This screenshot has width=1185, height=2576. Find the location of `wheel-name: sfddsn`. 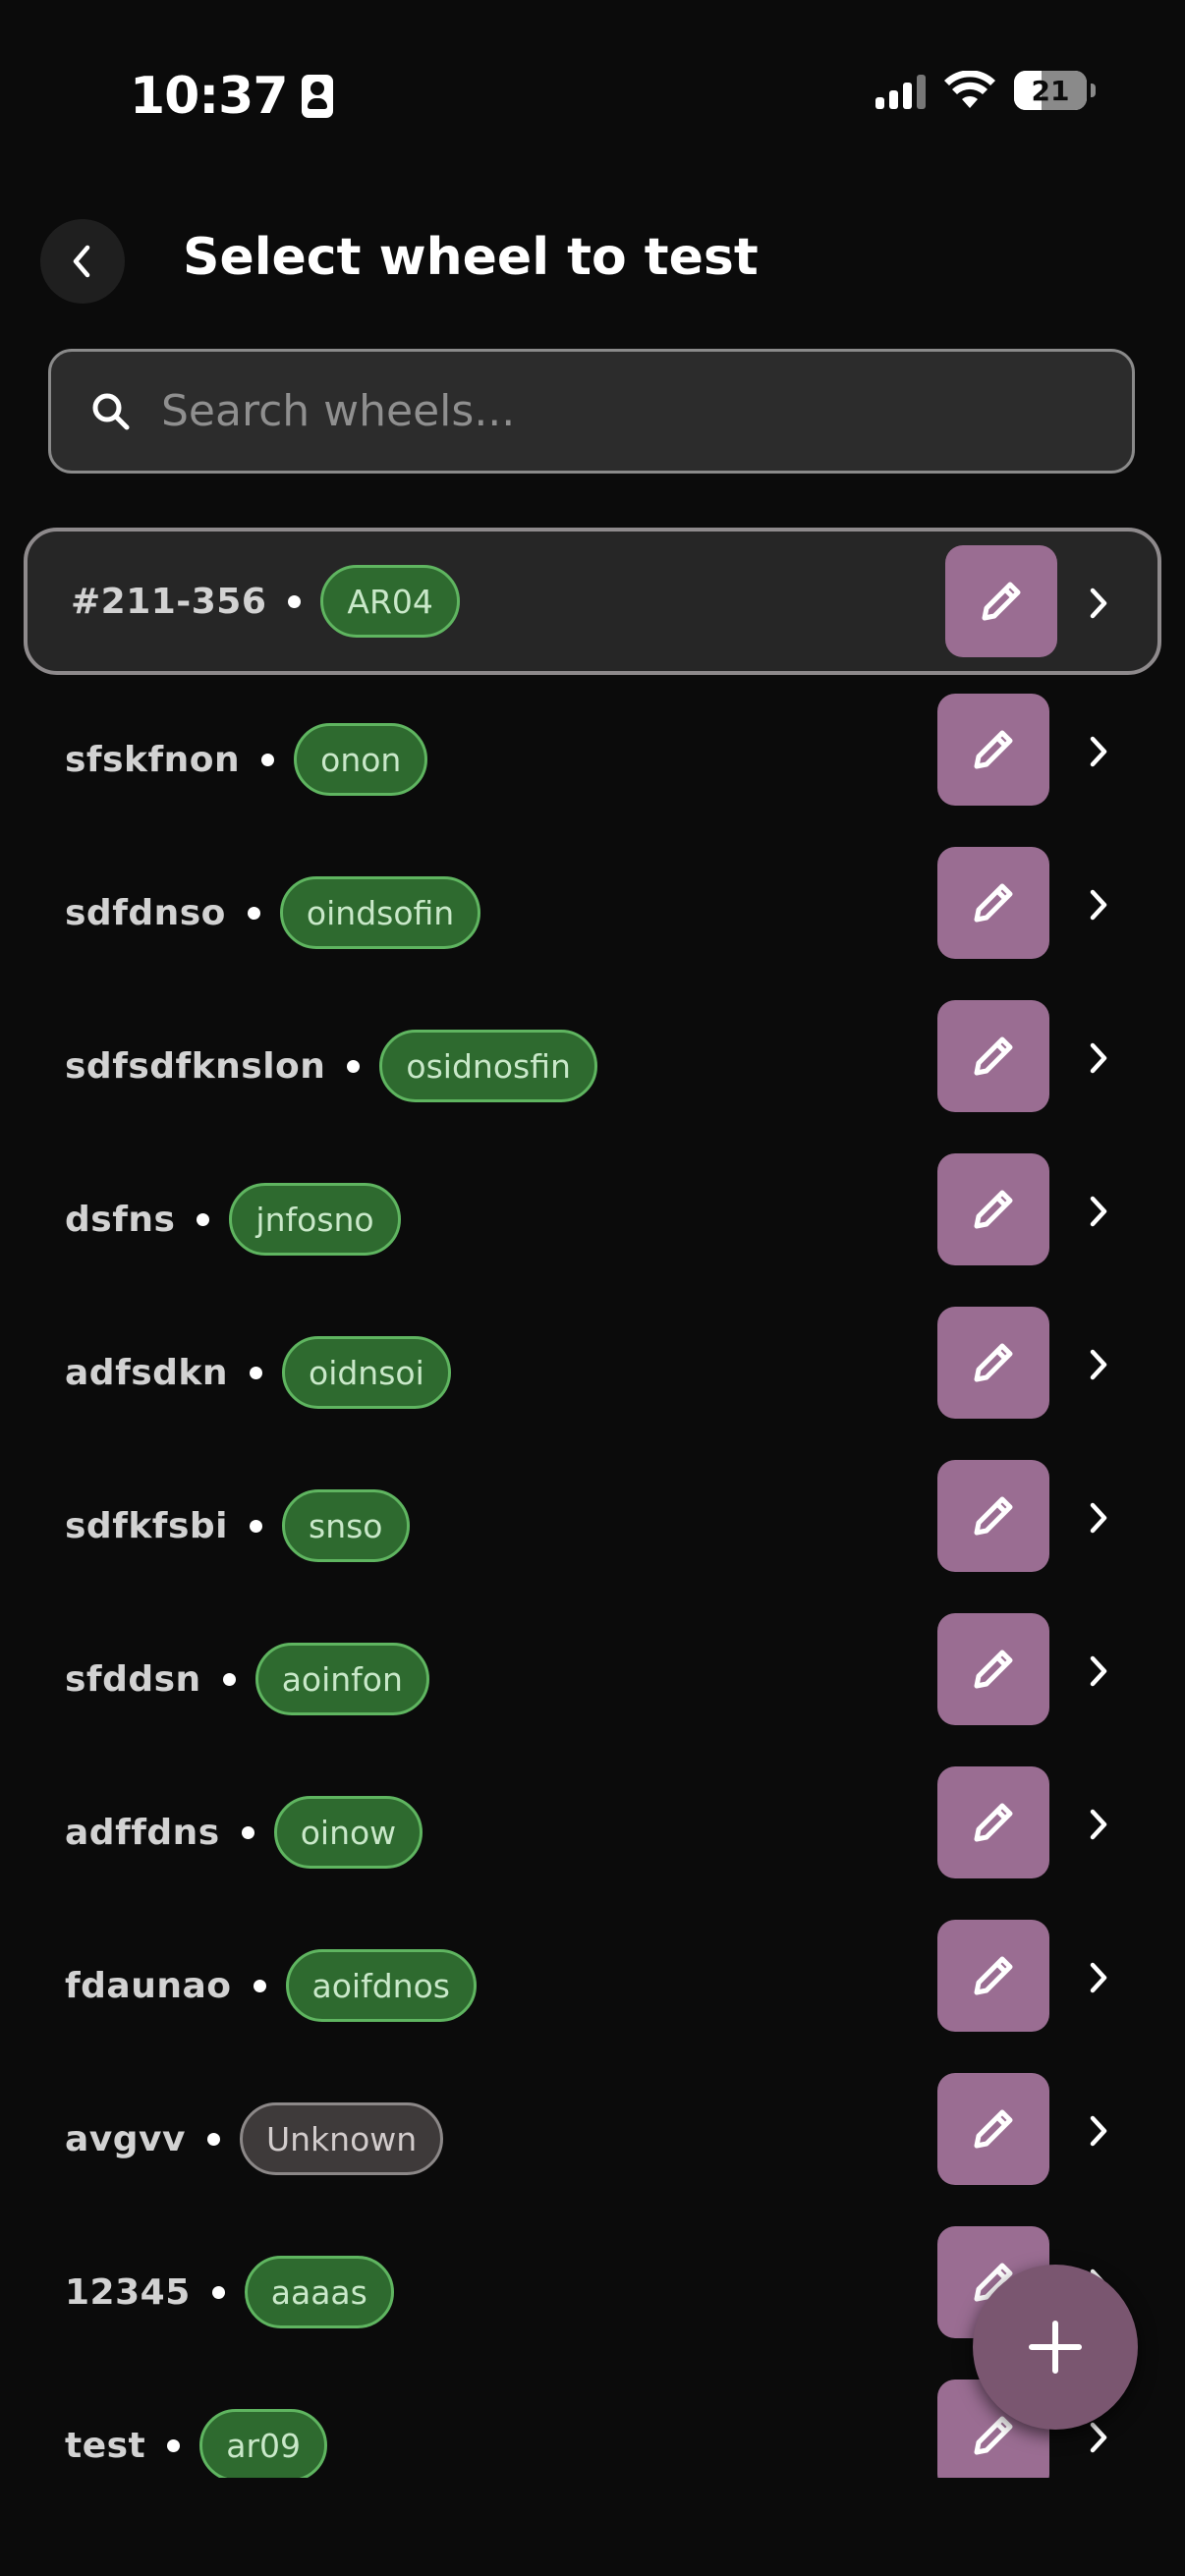

wheel-name: sfddsn is located at coordinates (133, 1679).